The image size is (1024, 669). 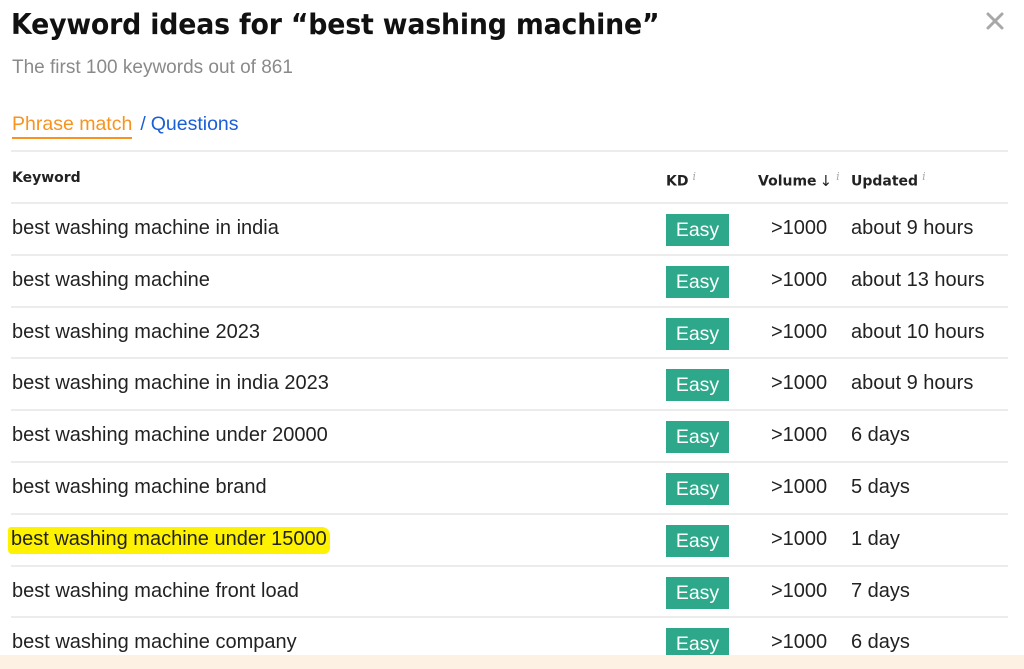 I want to click on keyword-link: best washing machine, so click(x=111, y=280).